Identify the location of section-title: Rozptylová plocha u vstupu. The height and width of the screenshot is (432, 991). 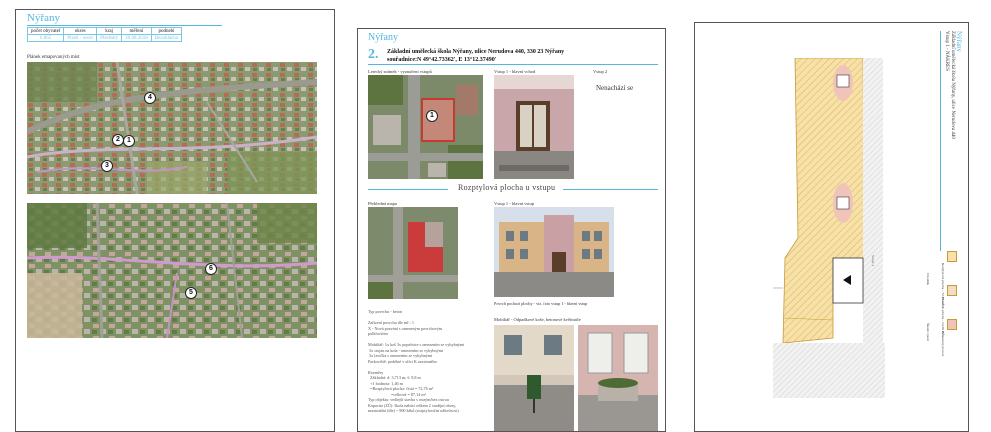
(507, 187).